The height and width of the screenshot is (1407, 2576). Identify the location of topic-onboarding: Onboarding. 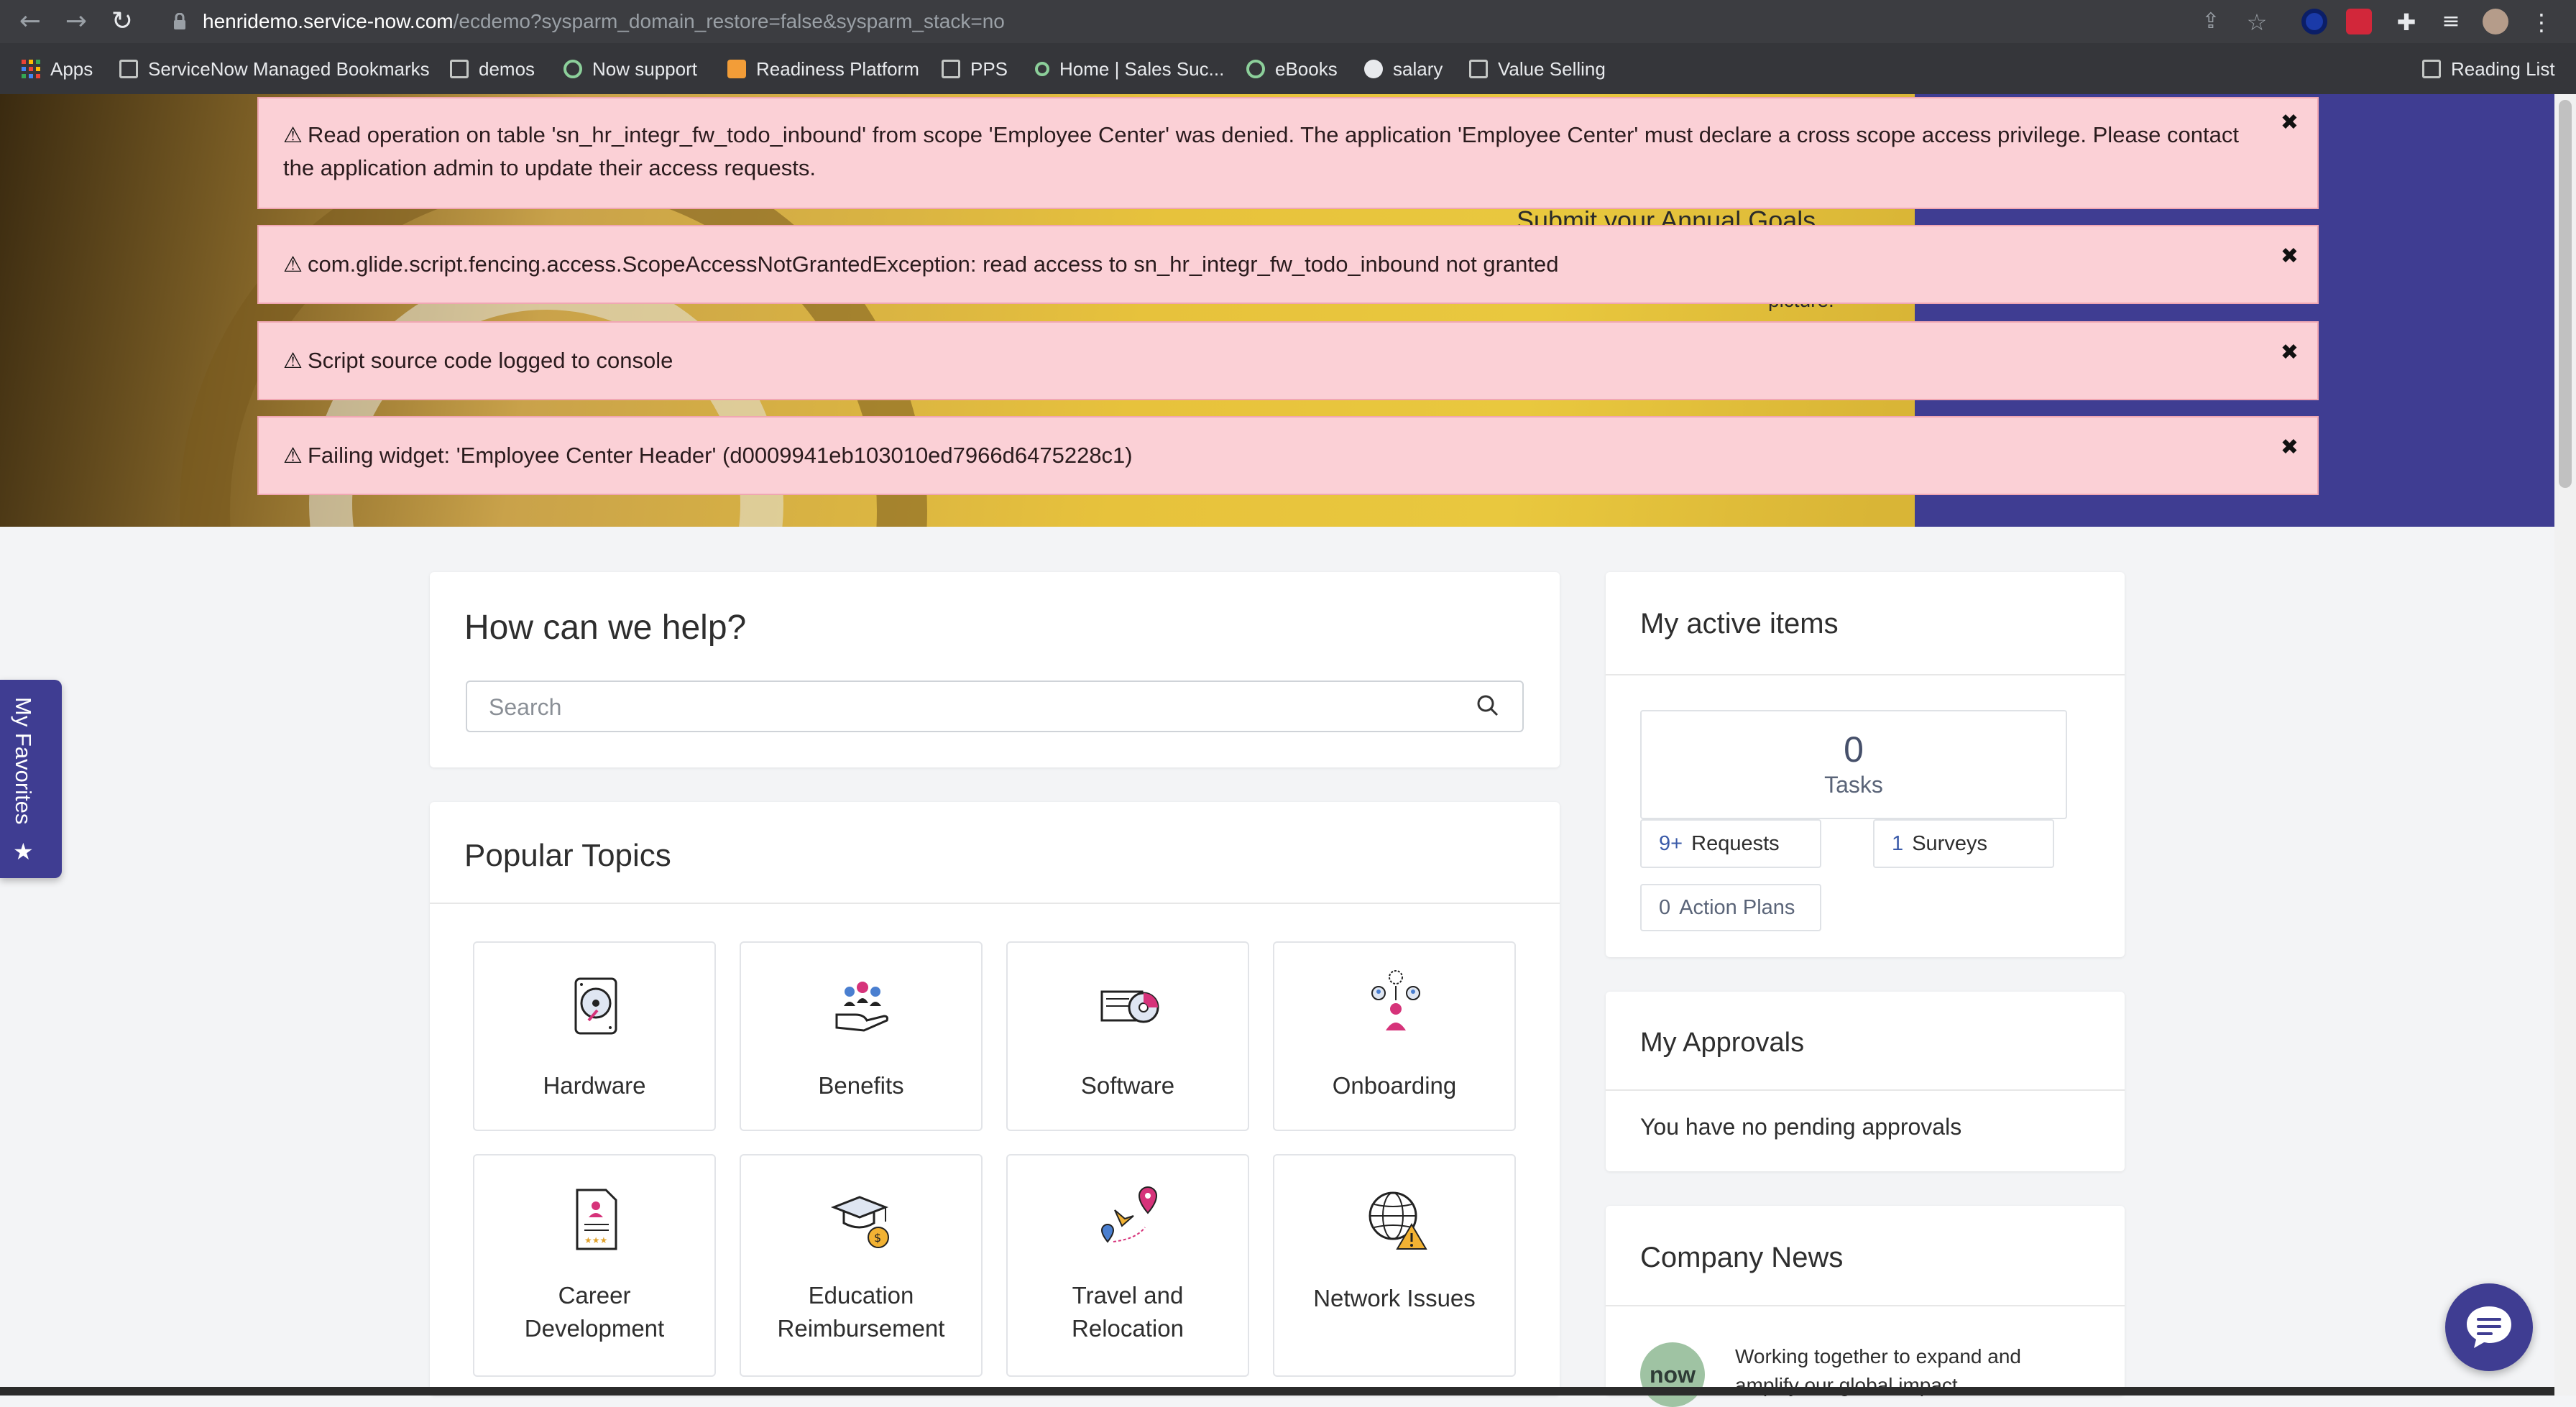
(1394, 1036).